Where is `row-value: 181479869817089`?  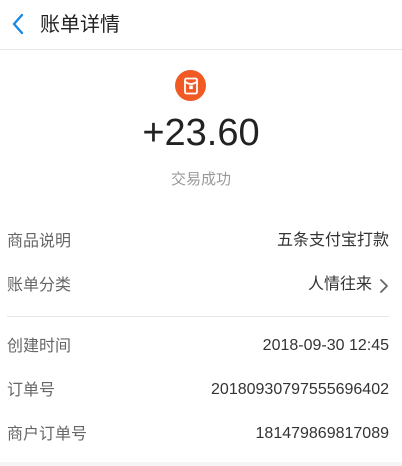
row-value: 181479869817089 is located at coordinates (322, 433).